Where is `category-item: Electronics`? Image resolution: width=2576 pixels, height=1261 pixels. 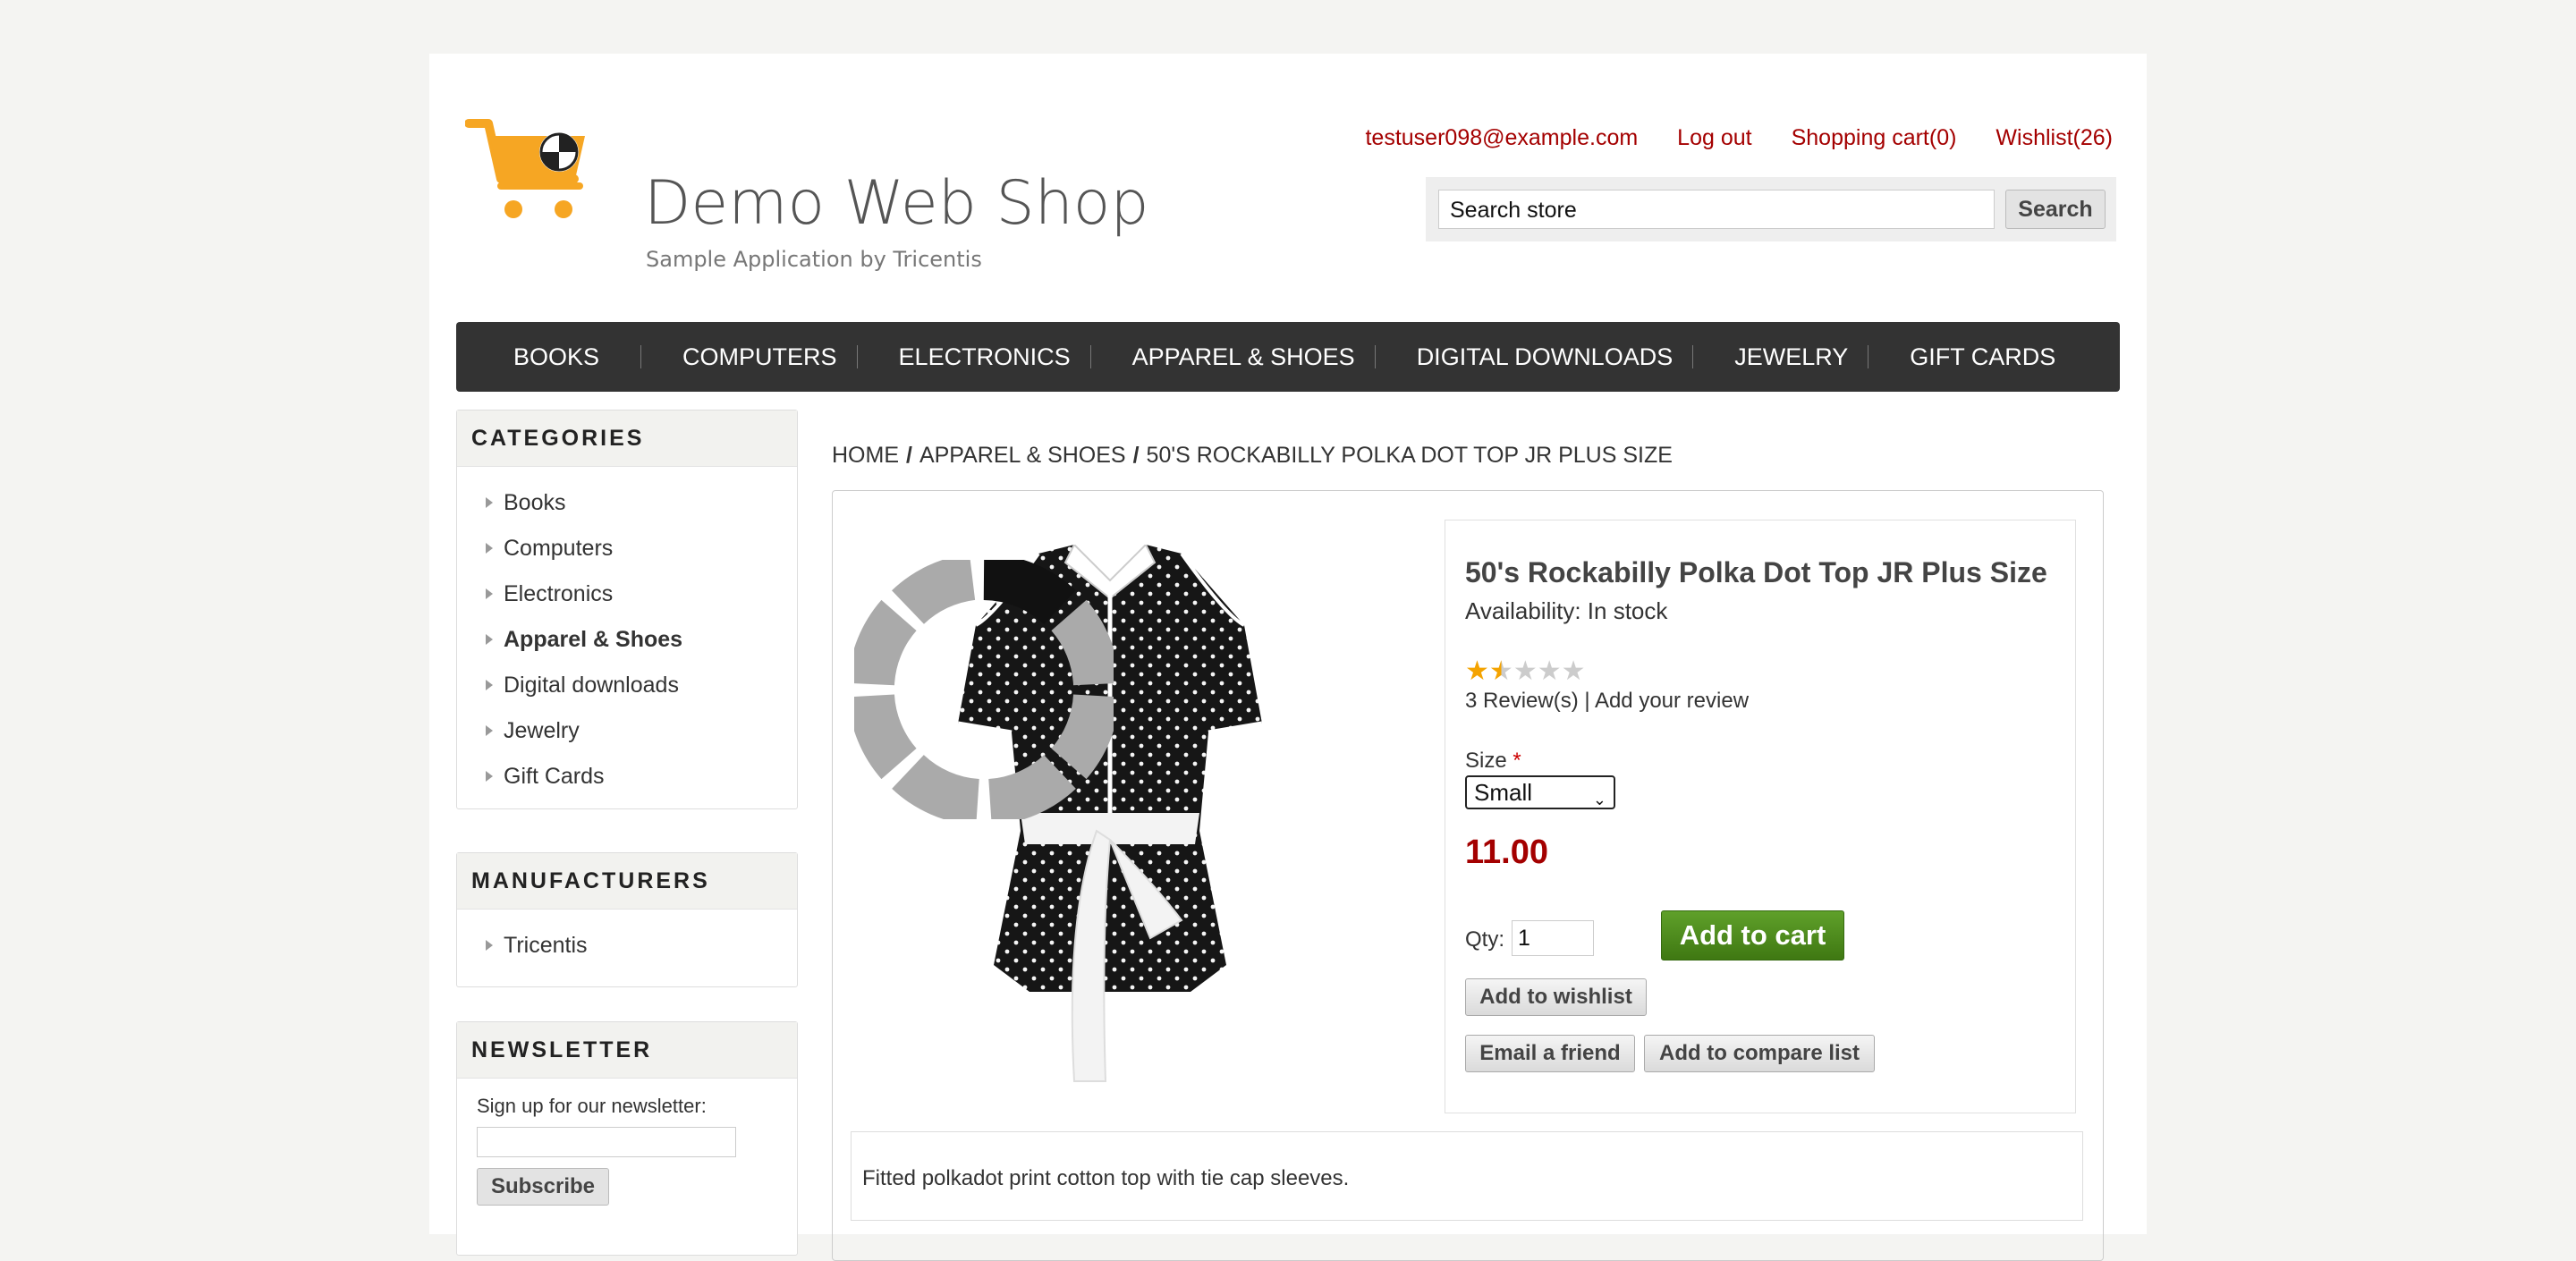
category-item: Electronics is located at coordinates (627, 594).